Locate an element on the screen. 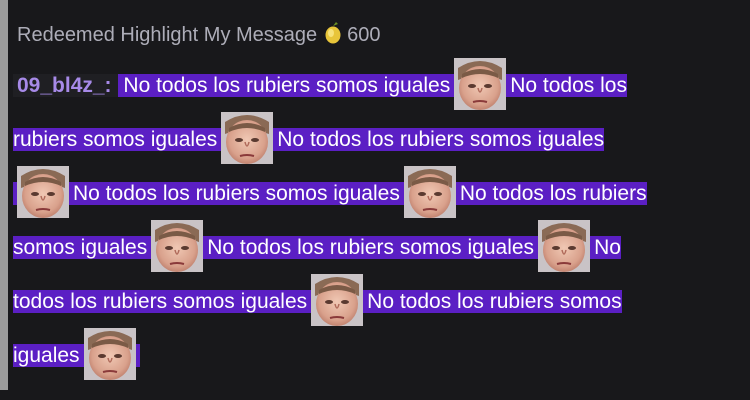 The image size is (750, 400). message-phrase: No todos los rubiers is located at coordinates (553, 193).